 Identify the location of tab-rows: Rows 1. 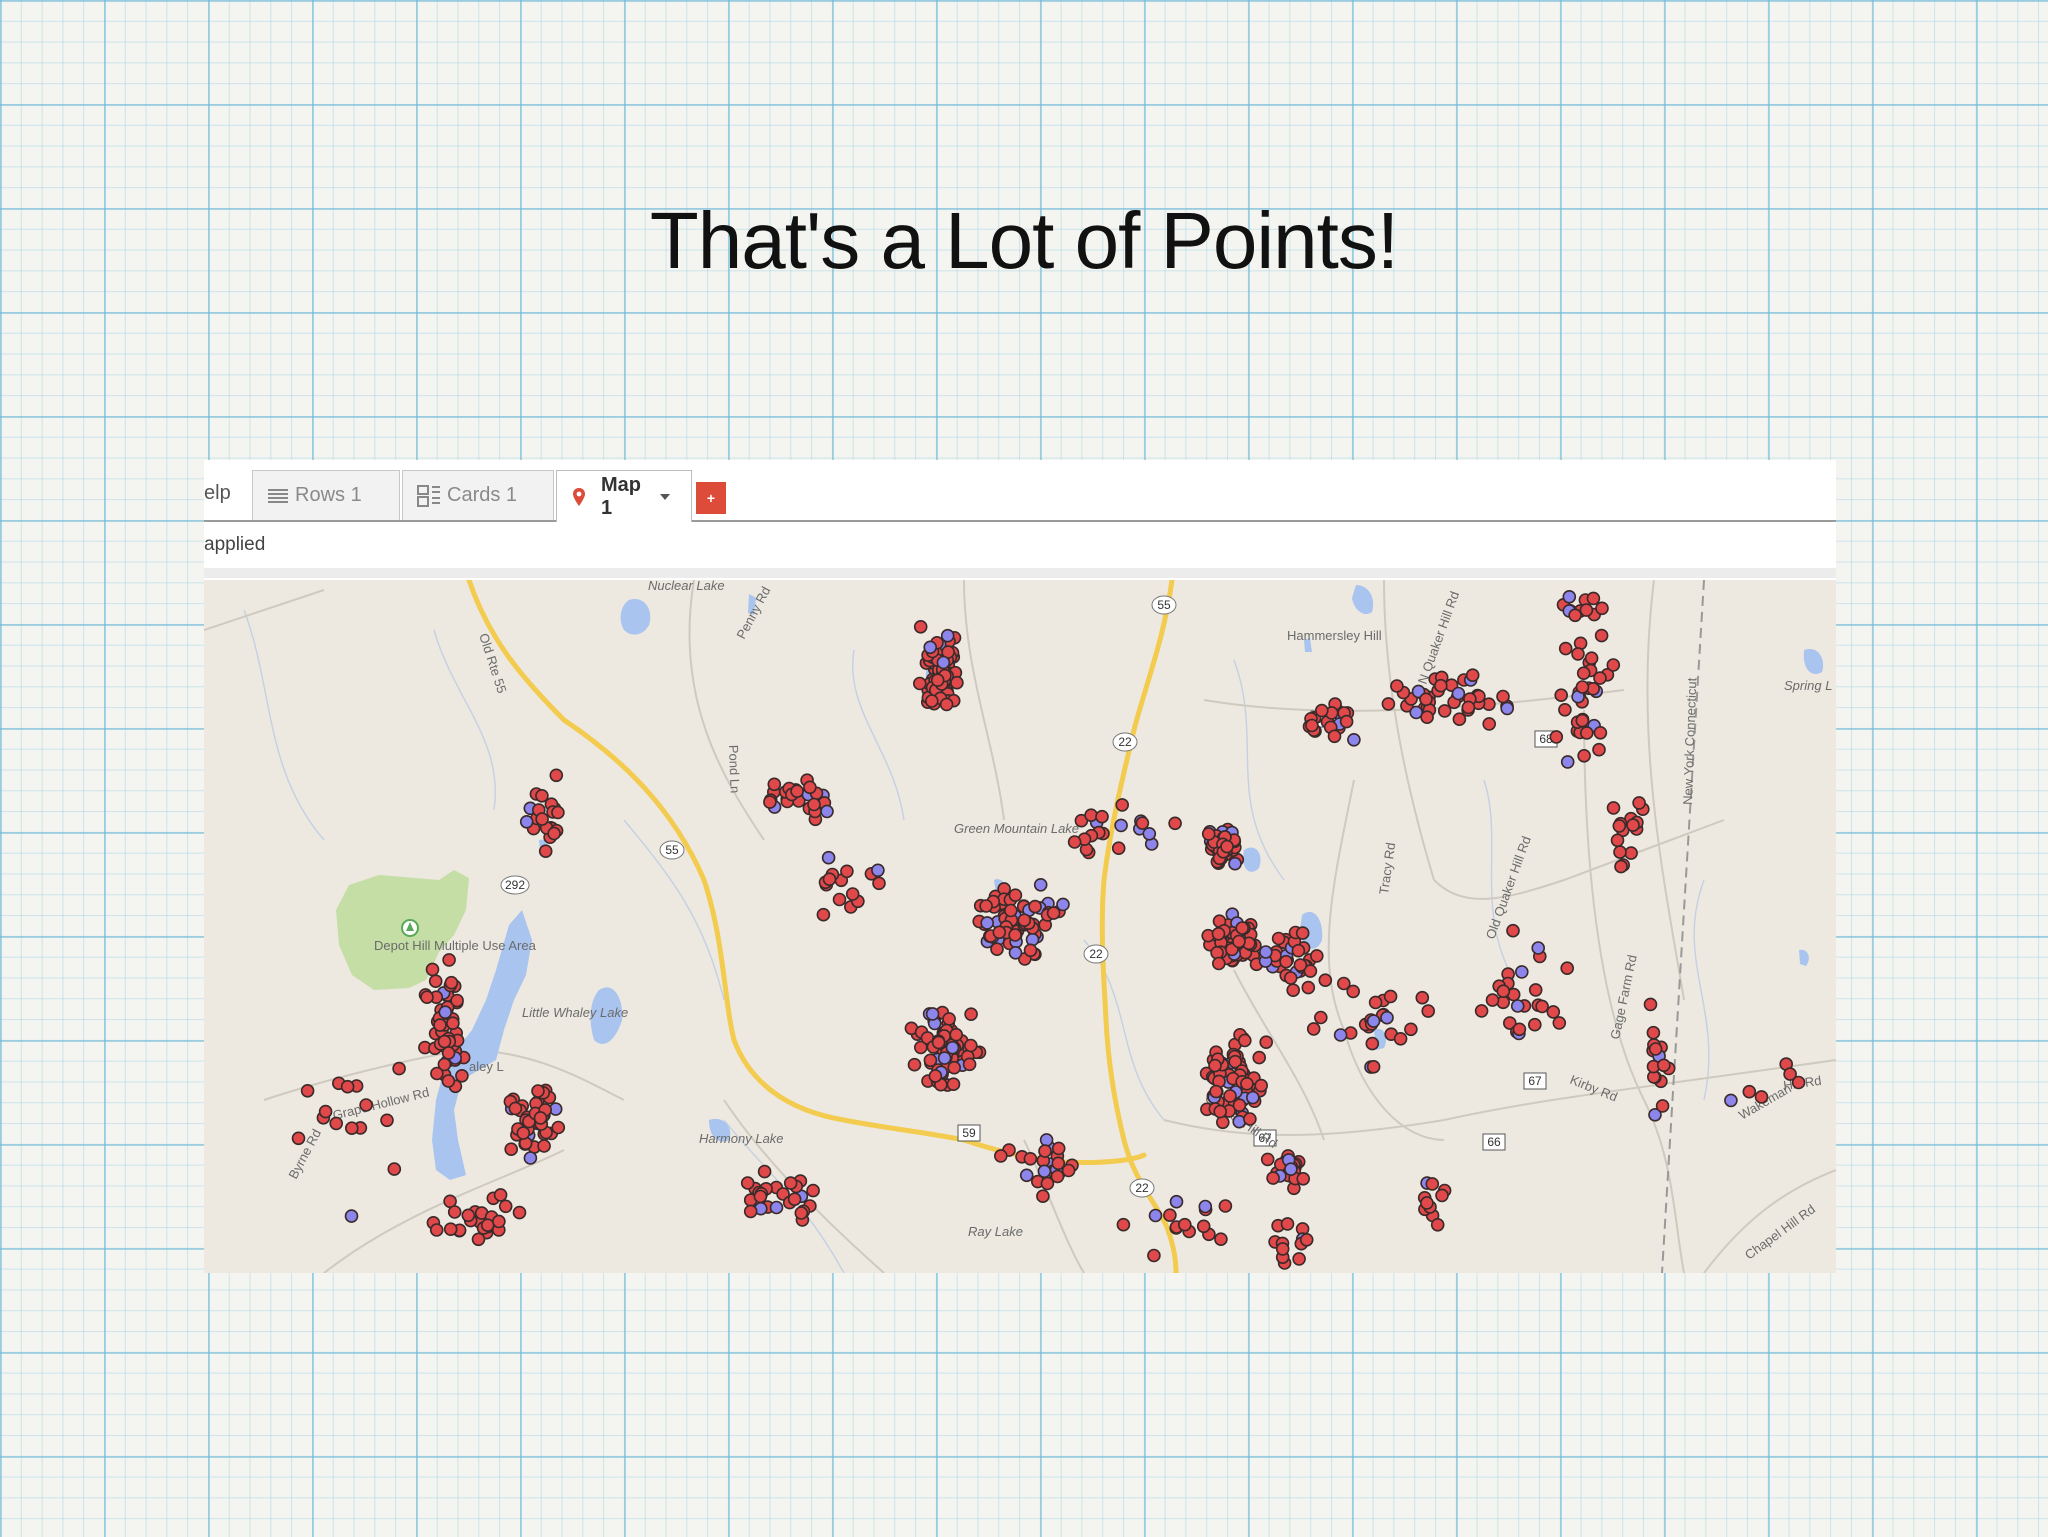
(326, 495).